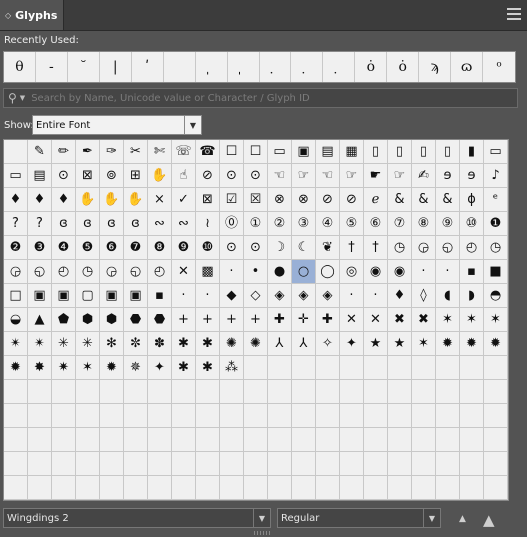 This screenshot has height=537, width=527. Describe the element at coordinates (180, 67) in the screenshot. I see `recent-glyph-cell` at that location.